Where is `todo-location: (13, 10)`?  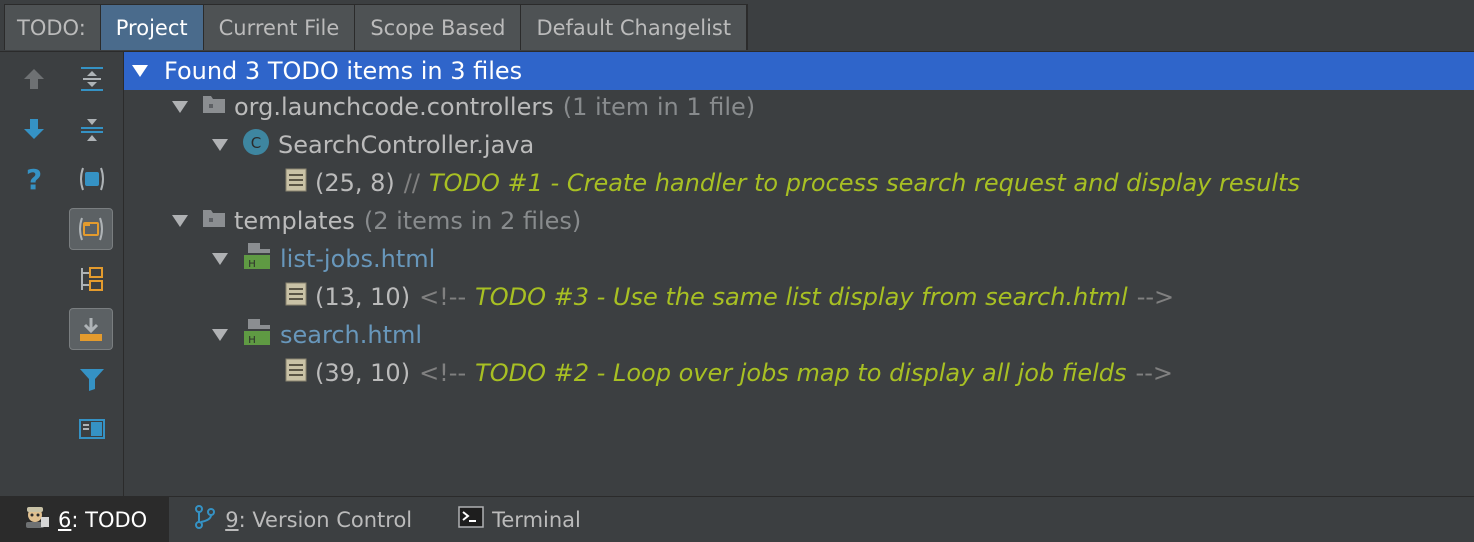 todo-location: (13, 10) is located at coordinates (363, 297).